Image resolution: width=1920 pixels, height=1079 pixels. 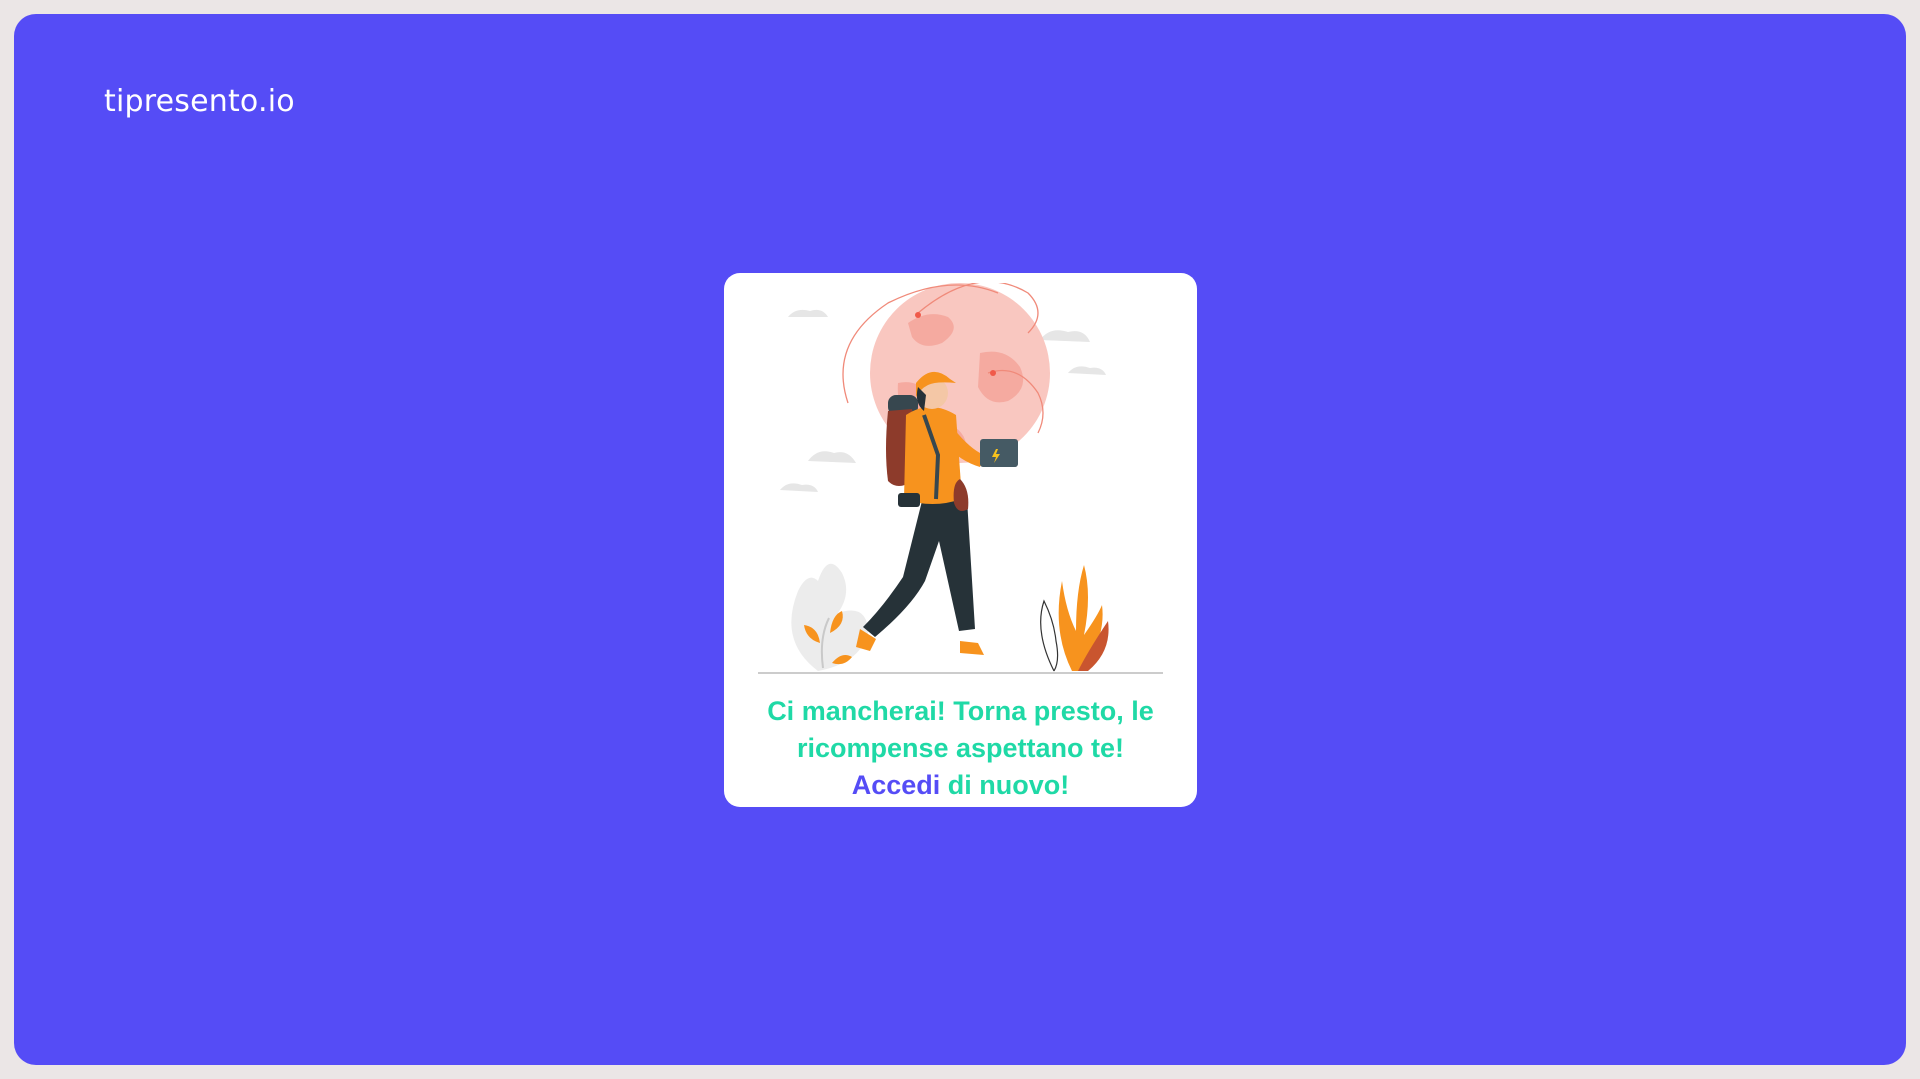 What do you see at coordinates (960, 478) in the screenshot?
I see `traveler-illustration` at bounding box center [960, 478].